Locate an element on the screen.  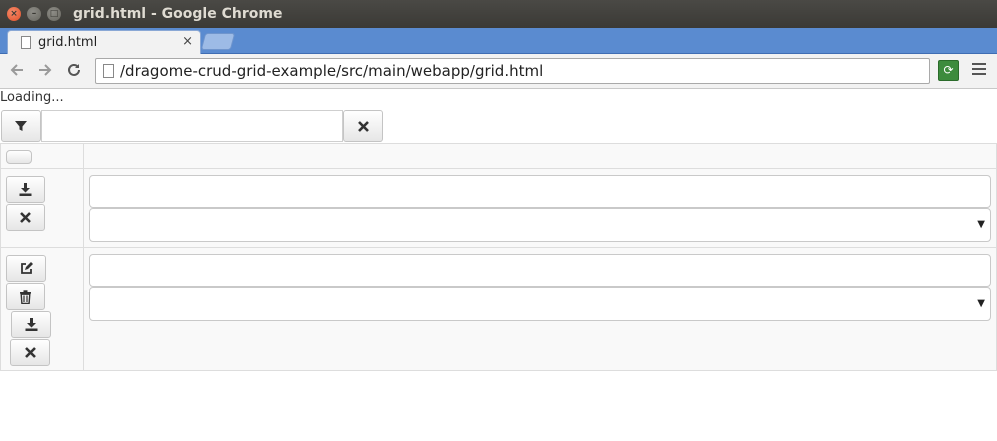
window-title-bar: × – □ grid.html - Google Chrome is located at coordinates (498, 14).